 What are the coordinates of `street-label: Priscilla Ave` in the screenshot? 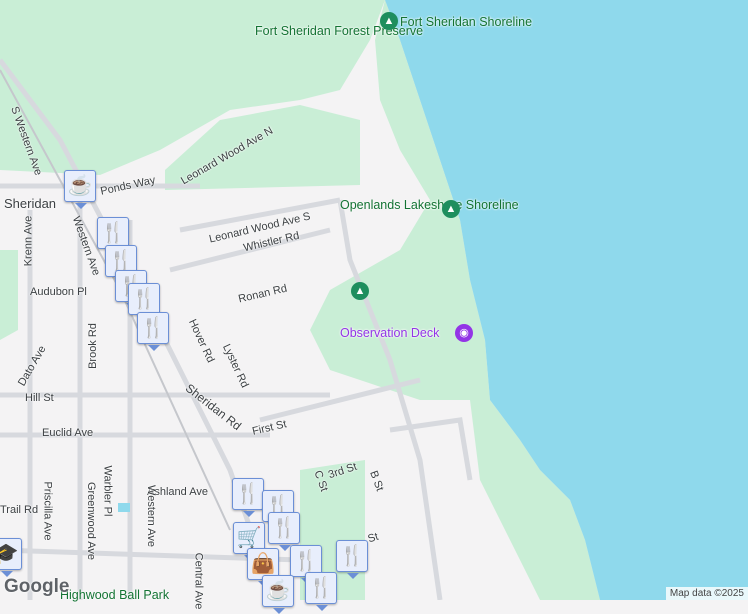 It's located at (47, 511).